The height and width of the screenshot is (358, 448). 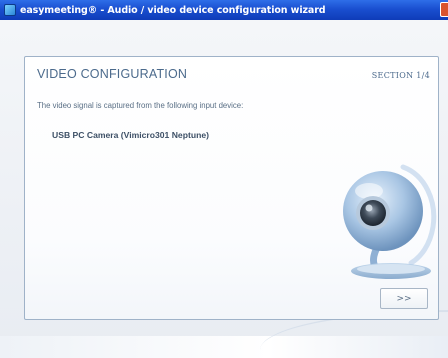 I want to click on selected-device: USB PC Camera (Vimicro301 Neptune), so click(x=130, y=135).